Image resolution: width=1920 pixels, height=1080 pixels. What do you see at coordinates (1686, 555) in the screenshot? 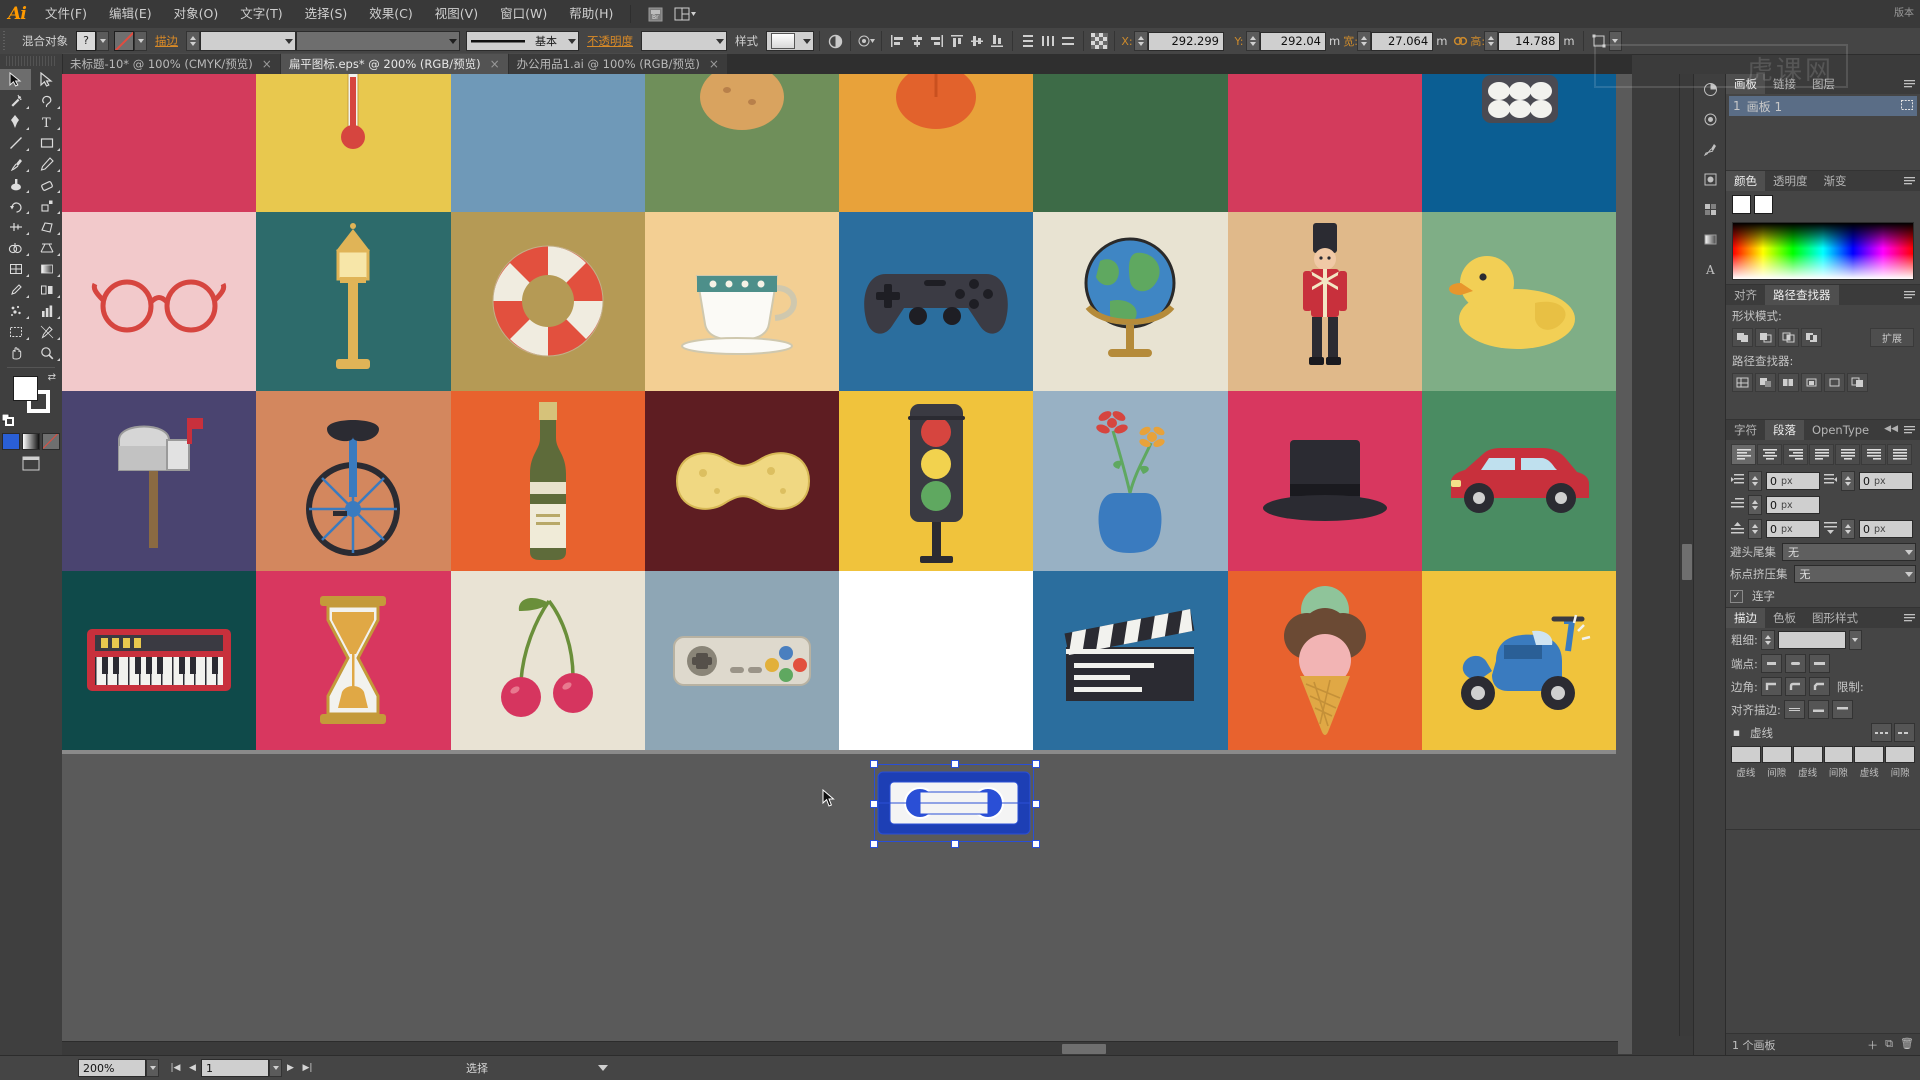
I see `canvas-vertical-scrollbar` at bounding box center [1686, 555].